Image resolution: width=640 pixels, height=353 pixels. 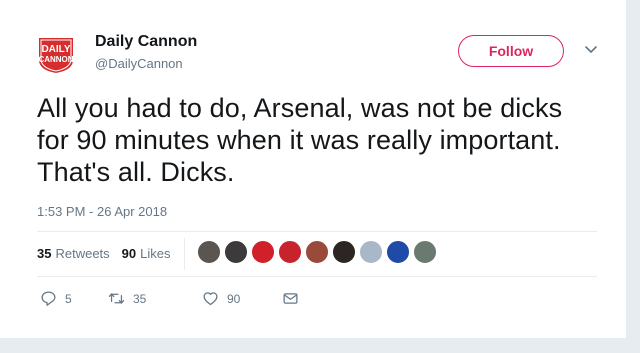 What do you see at coordinates (155, 253) in the screenshot?
I see `likes-label: Likes` at bounding box center [155, 253].